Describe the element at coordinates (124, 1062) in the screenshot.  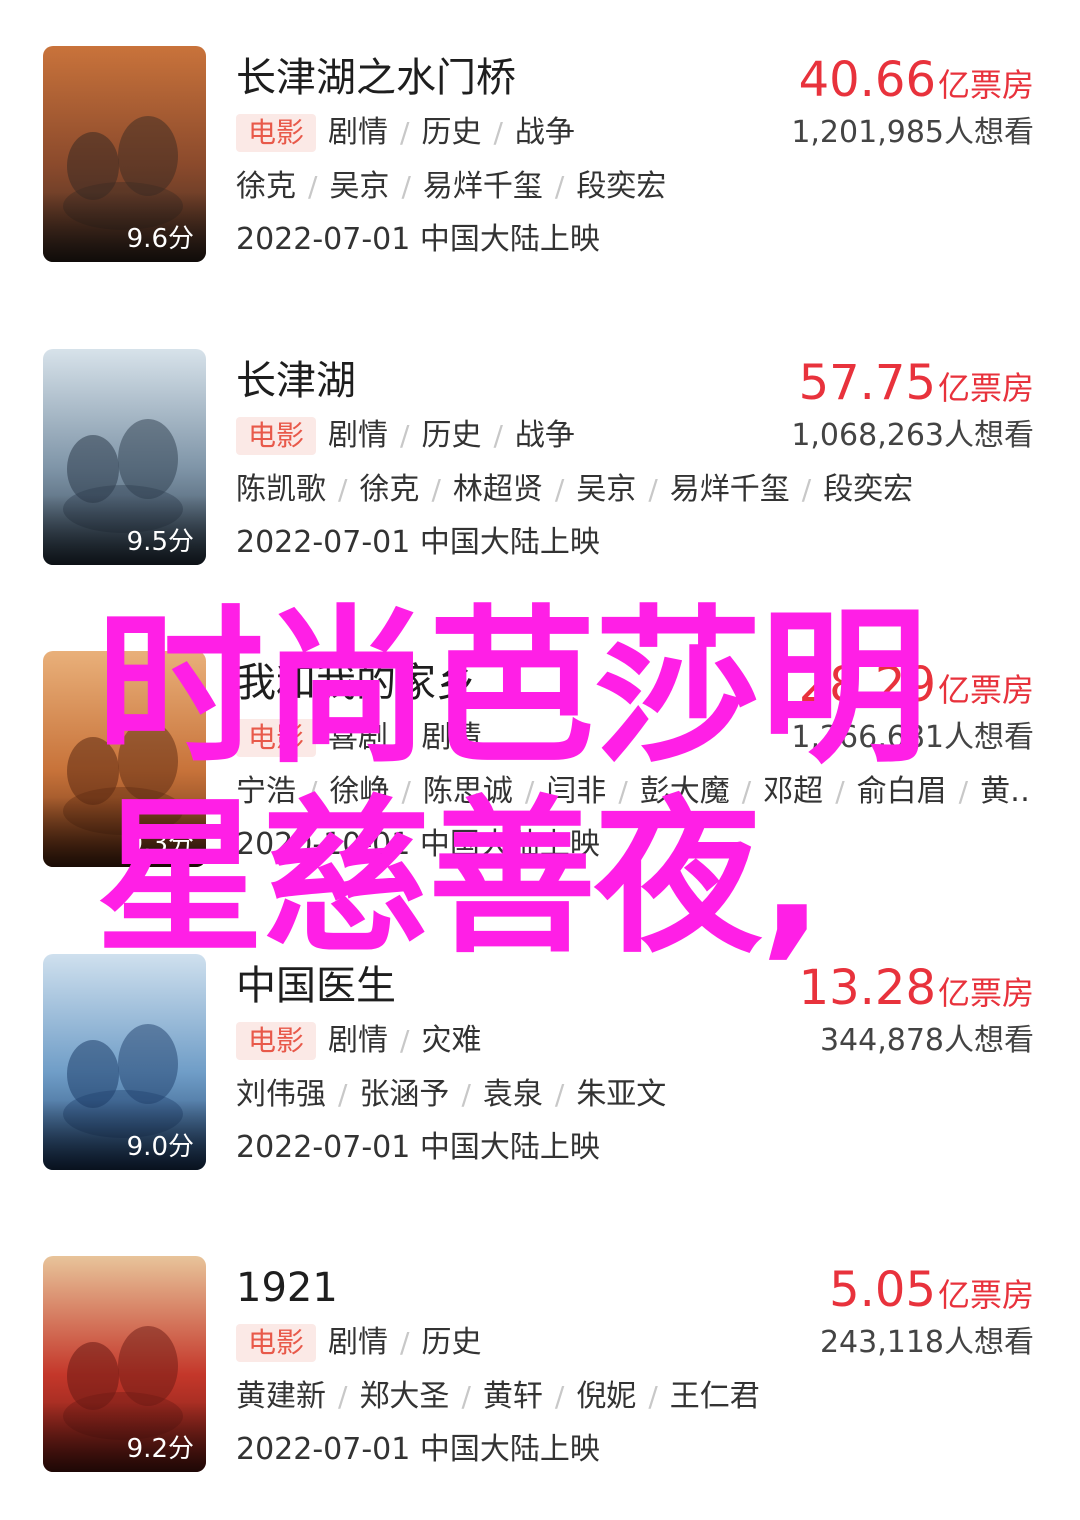
I see `movie-poster: 9.0分` at that location.